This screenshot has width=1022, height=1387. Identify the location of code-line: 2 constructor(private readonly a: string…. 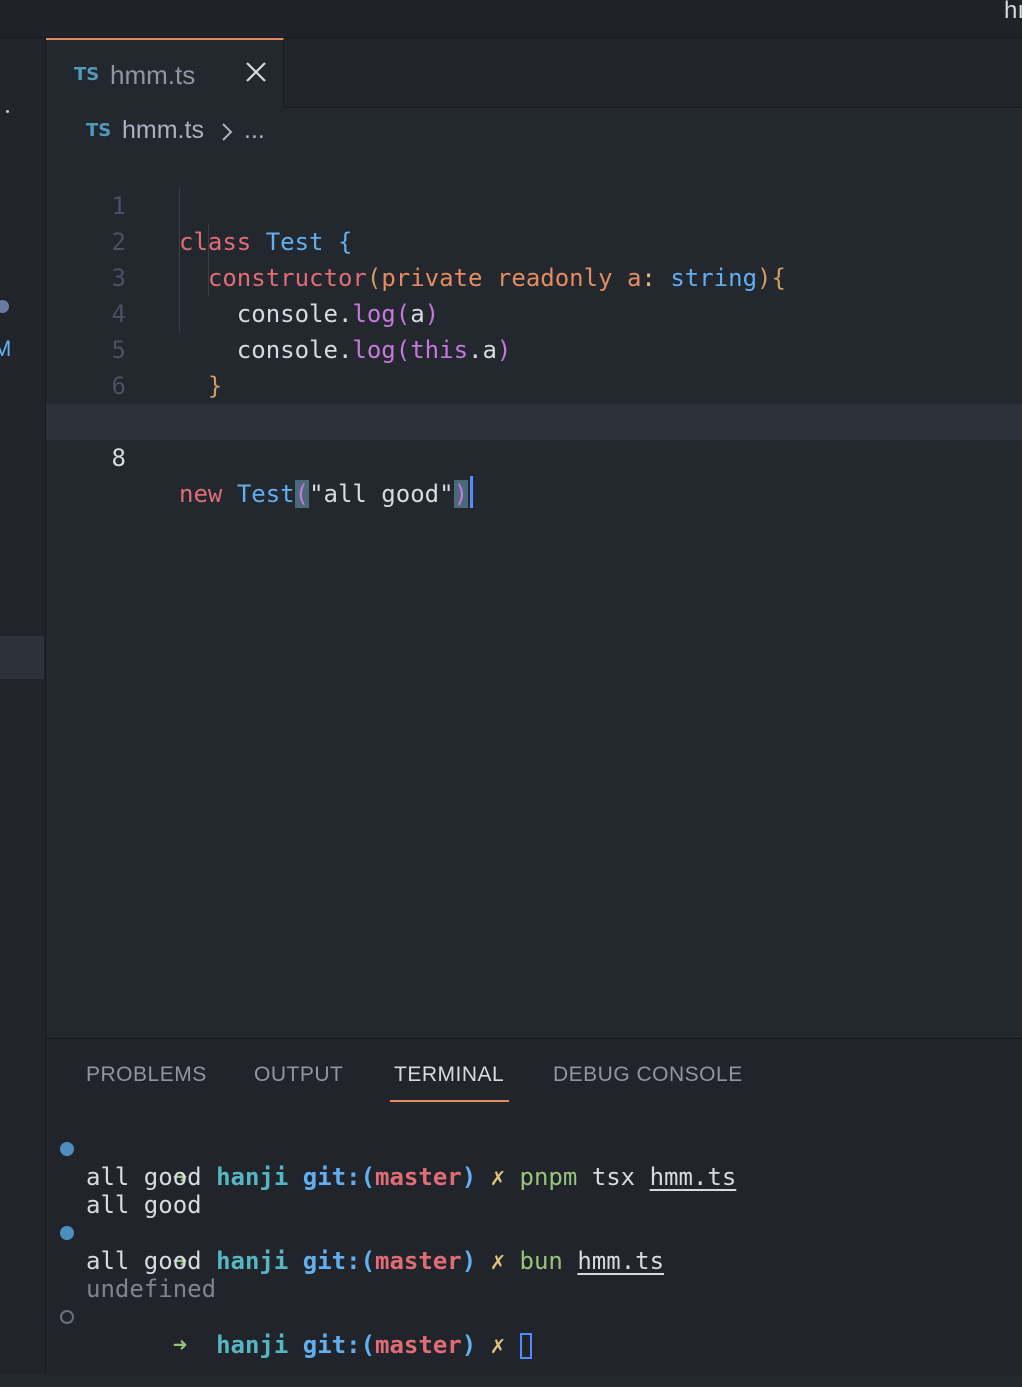
(534, 240).